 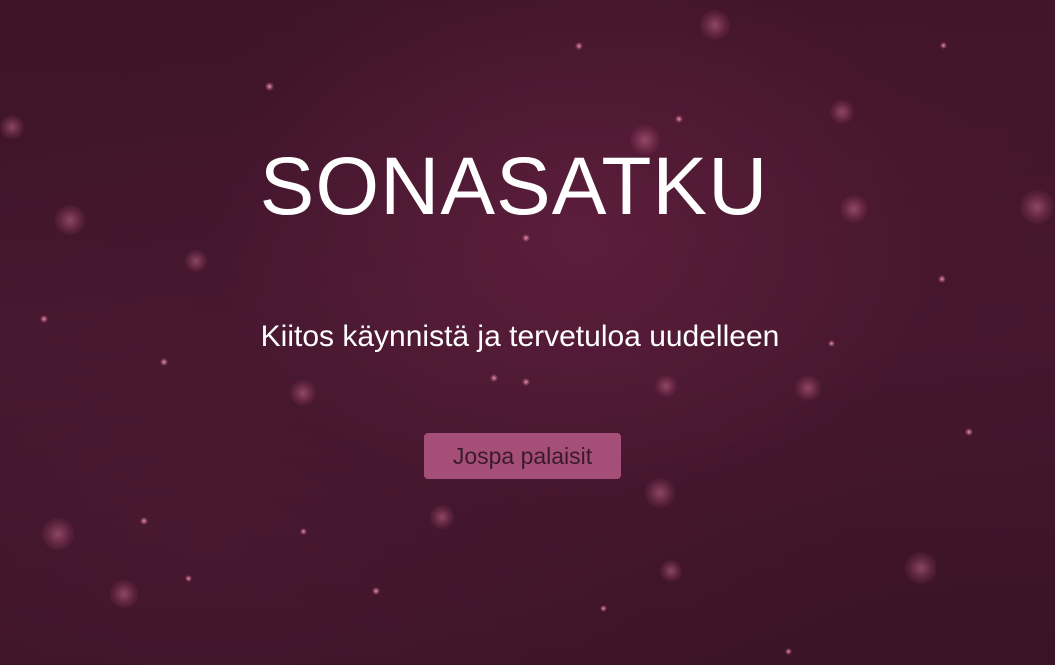 What do you see at coordinates (520, 336) in the screenshot?
I see `welcome-message: Kiitos käynnistä ja tervetuloa uudelleen` at bounding box center [520, 336].